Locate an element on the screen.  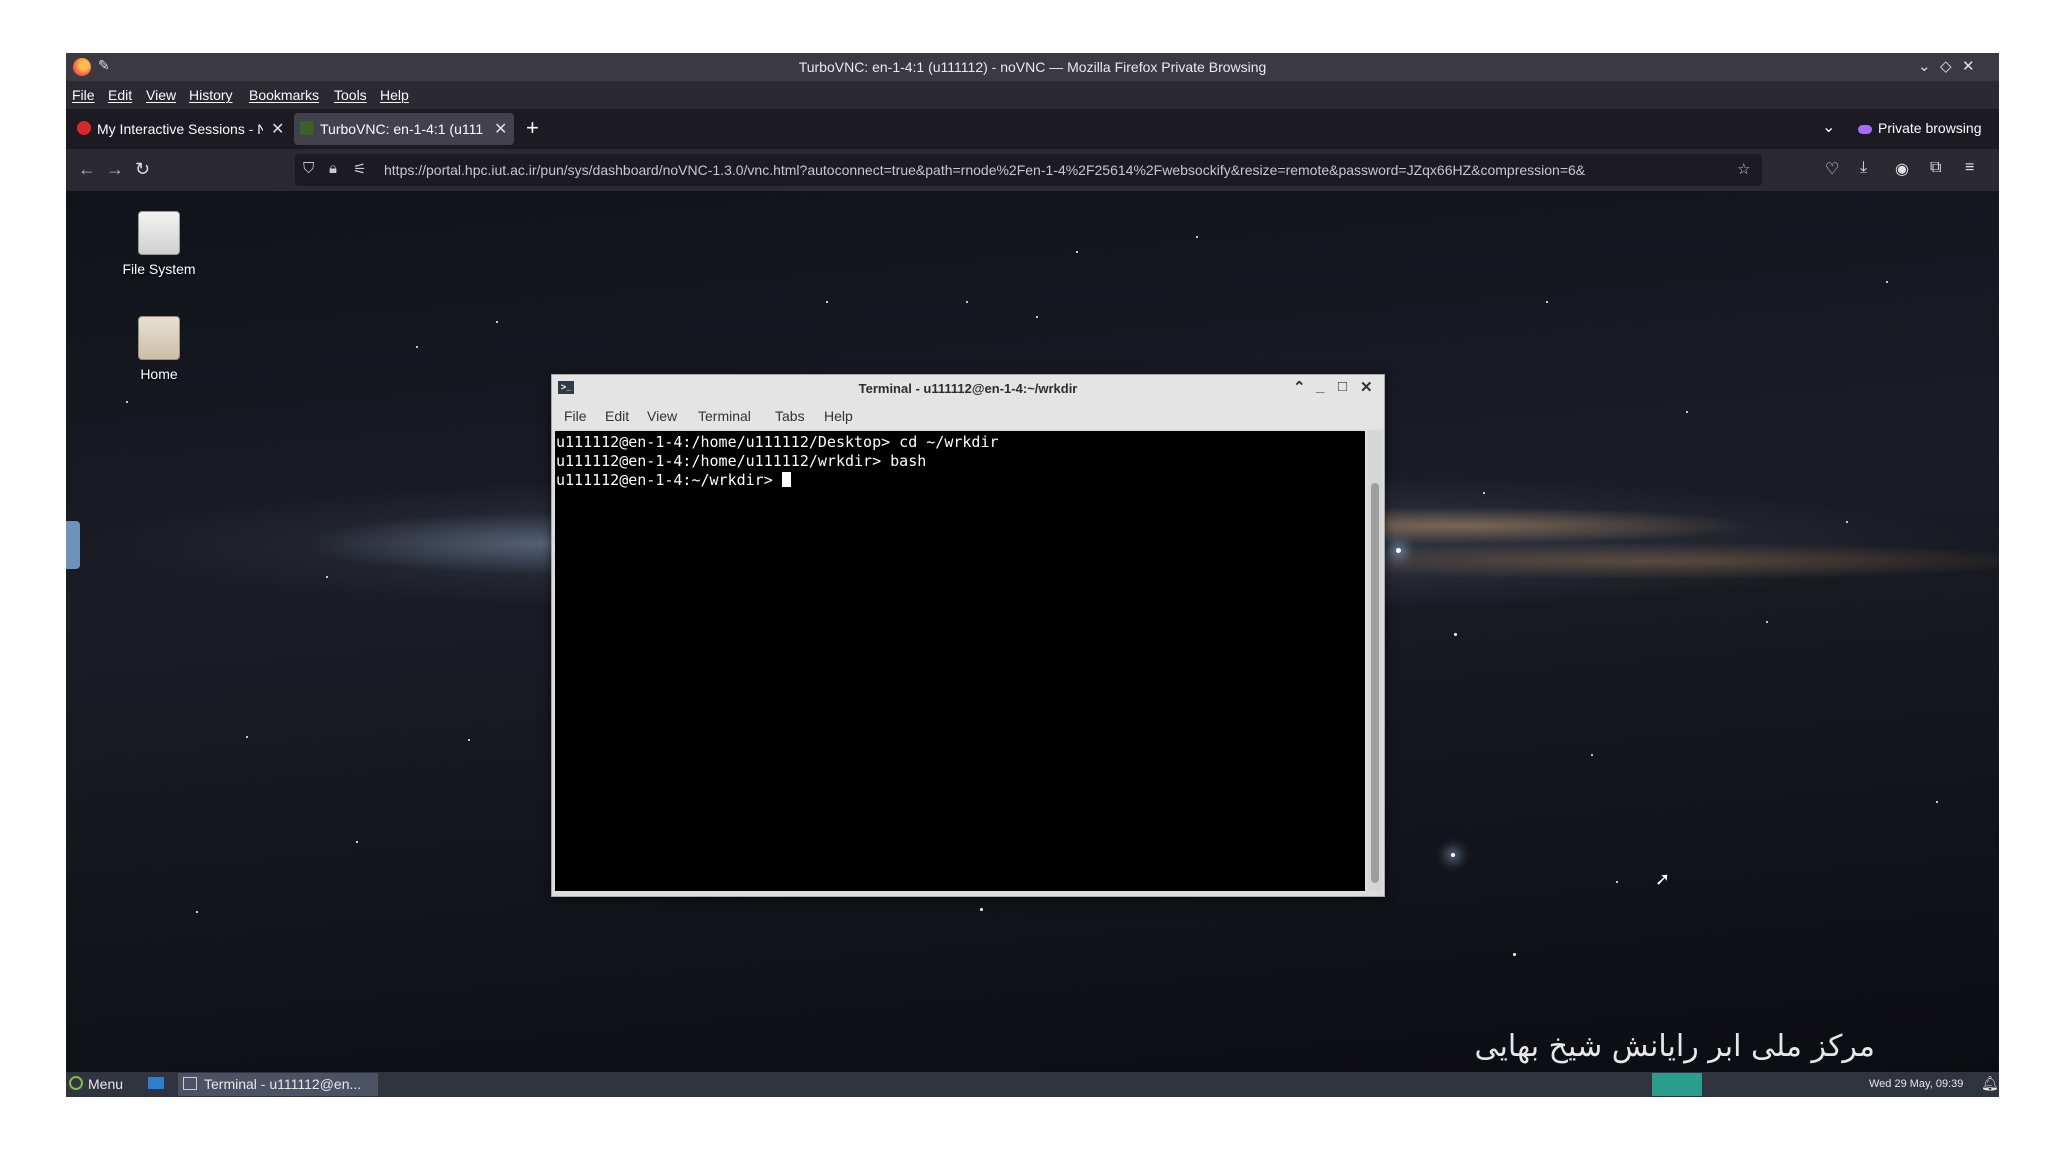
desktop-watermark: مرکز ملی ابر رایانش شیخ بهایی is located at coordinates (1674, 1046).